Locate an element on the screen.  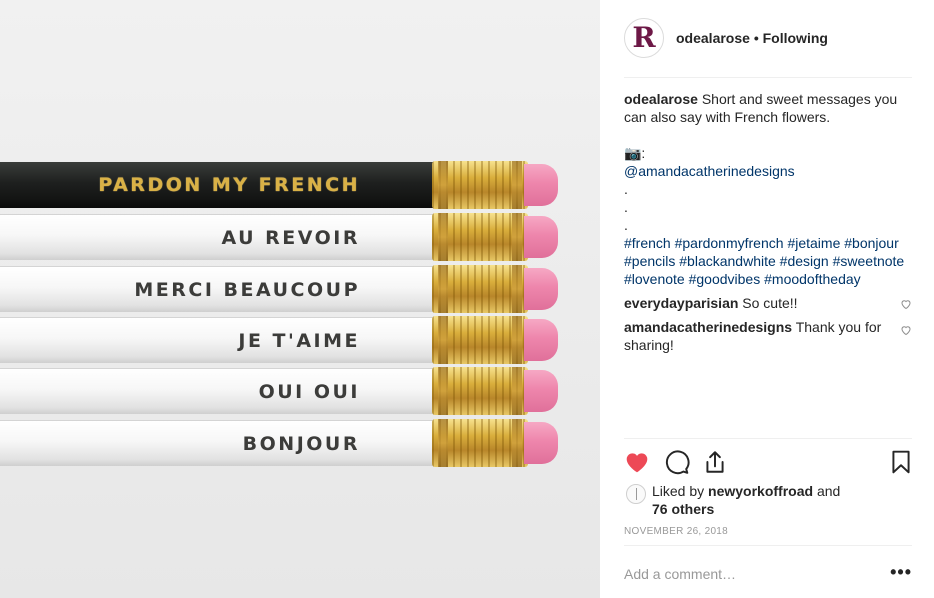
pencil-label: PARDON MY FRENCH is located at coordinates (229, 185).